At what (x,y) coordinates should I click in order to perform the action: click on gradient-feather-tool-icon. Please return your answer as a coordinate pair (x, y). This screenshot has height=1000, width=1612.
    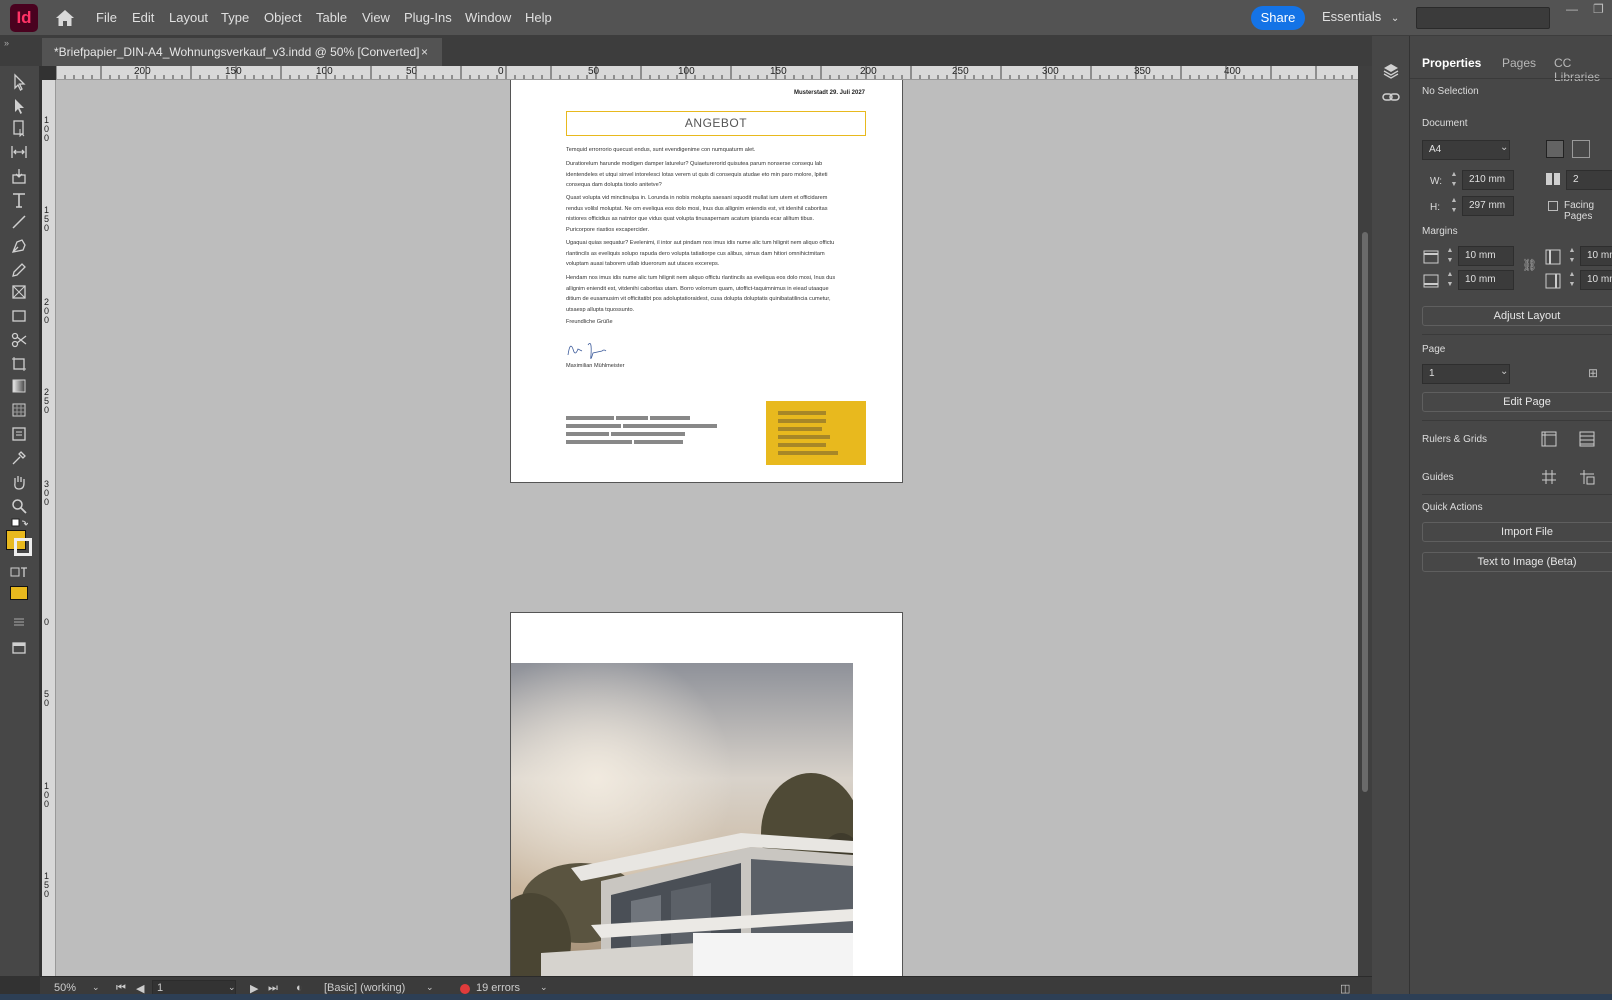
    Looking at the image, I should click on (19, 410).